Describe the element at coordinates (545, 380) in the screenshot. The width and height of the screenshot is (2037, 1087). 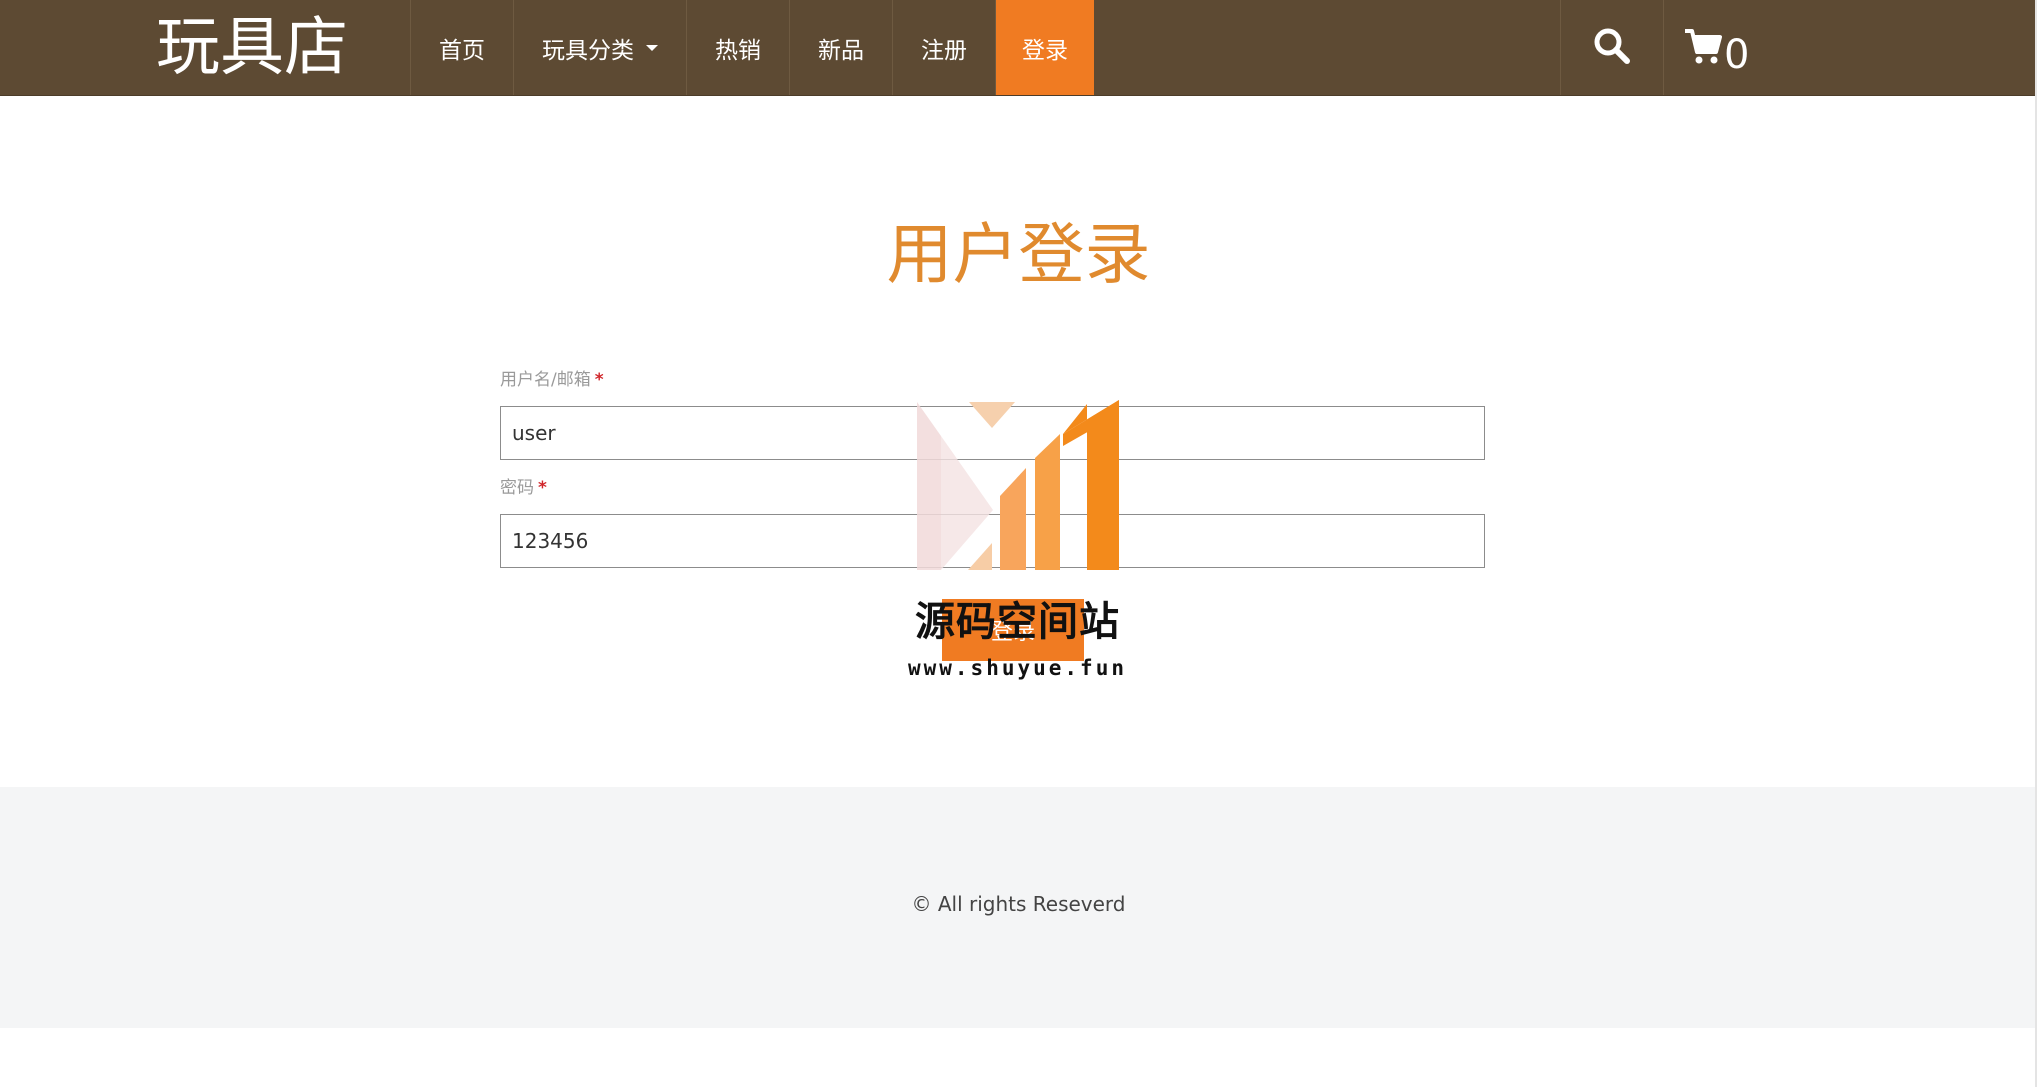
I see `username-label-text: 用户名/邮箱` at that location.